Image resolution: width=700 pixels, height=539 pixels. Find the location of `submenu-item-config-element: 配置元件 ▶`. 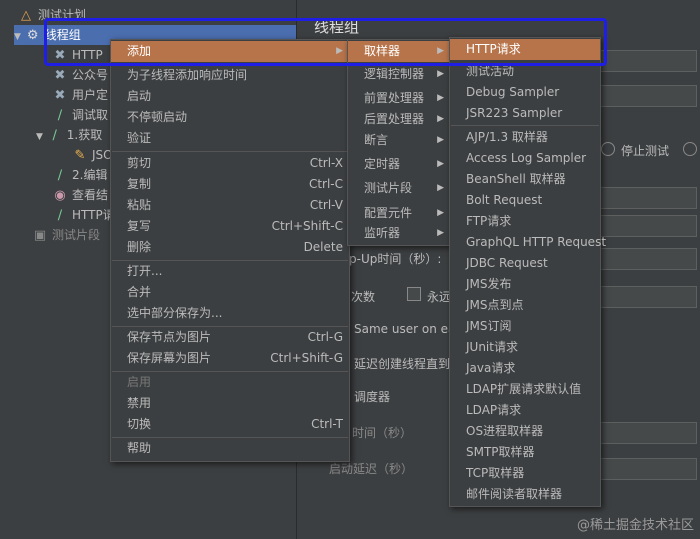

submenu-item-config-element: 配置元件 ▶ is located at coordinates (399, 213).